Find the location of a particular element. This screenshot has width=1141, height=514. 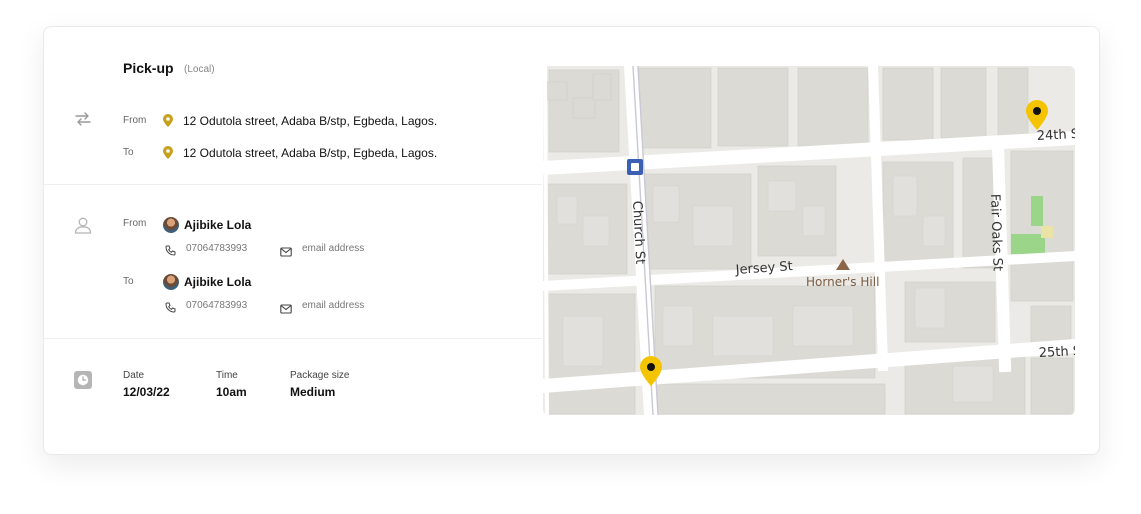

package-size-label: Package size is located at coordinates (320, 375).